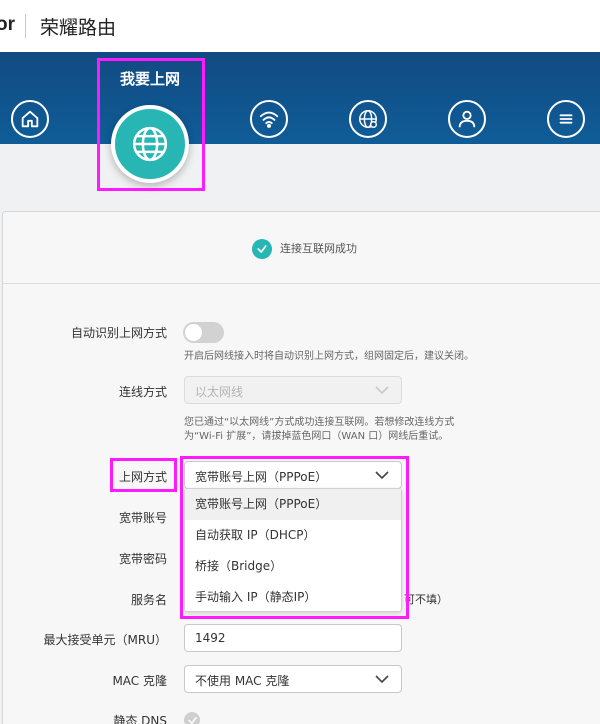 Image resolution: width=600 pixels, height=724 pixels. I want to click on auto-detect-hint: 开启后网线接入时将自动识别上网方式，组网固定后，建议关闭。, so click(329, 356).